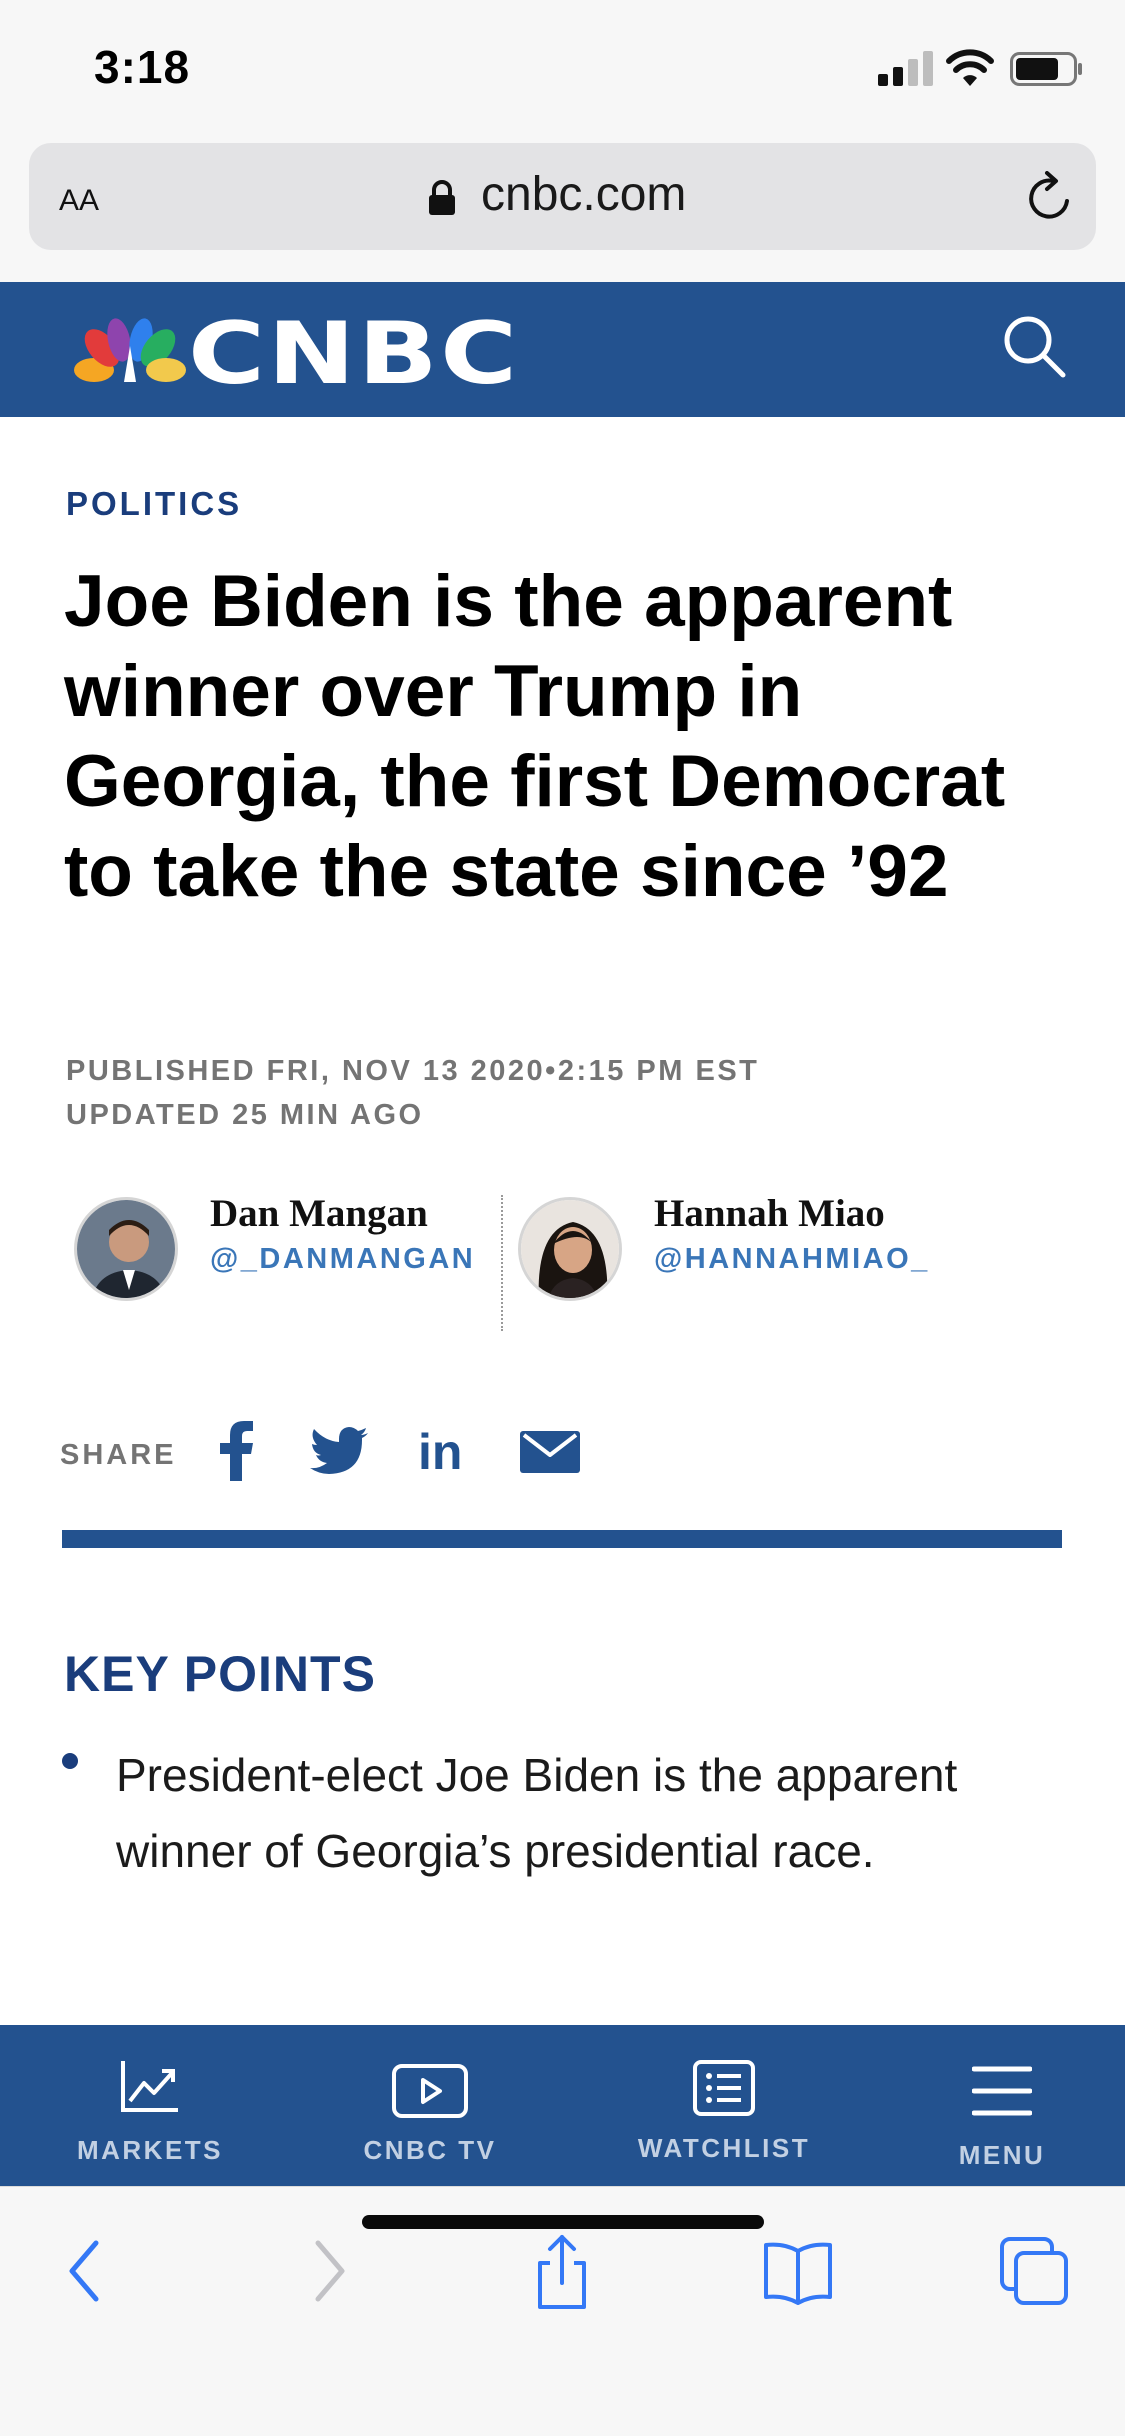 This screenshot has height=2436, width=1125. Describe the element at coordinates (798, 2271) in the screenshot. I see `bookmarks-icon` at that location.